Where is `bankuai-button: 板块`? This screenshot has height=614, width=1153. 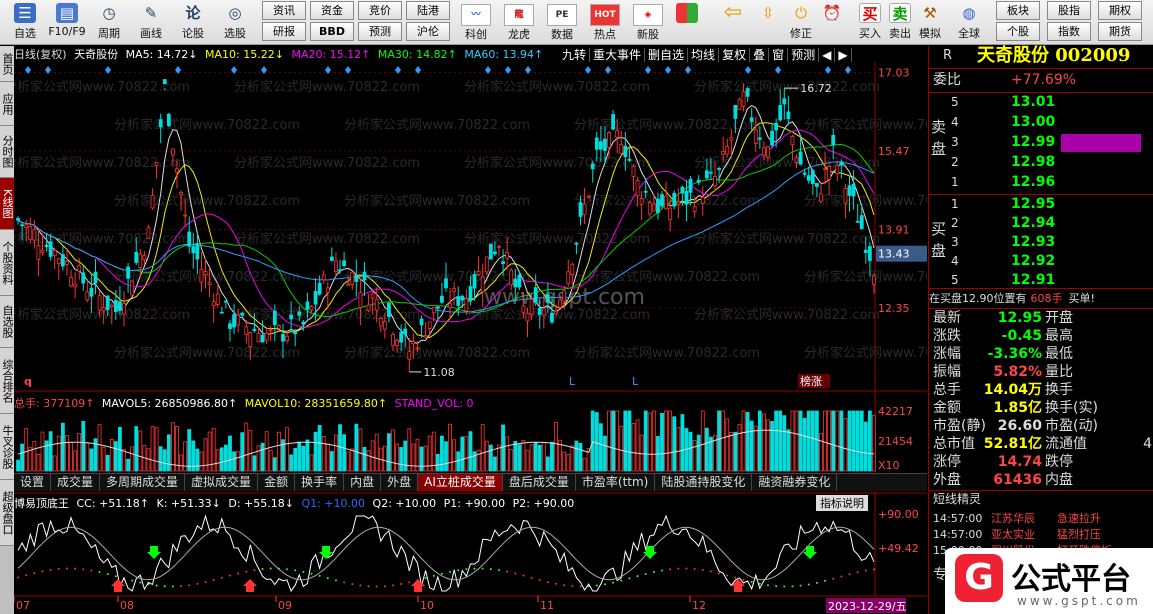 bankuai-button: 板块 is located at coordinates (1018, 10).